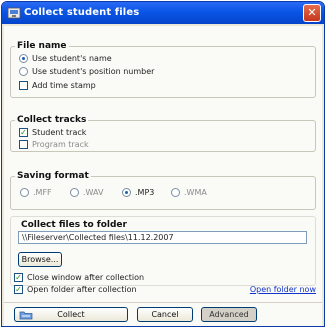 The height and width of the screenshot is (328, 326). What do you see at coordinates (52, 120) in the screenshot?
I see `collect-tracks-legend: Collect tracks` at bounding box center [52, 120].